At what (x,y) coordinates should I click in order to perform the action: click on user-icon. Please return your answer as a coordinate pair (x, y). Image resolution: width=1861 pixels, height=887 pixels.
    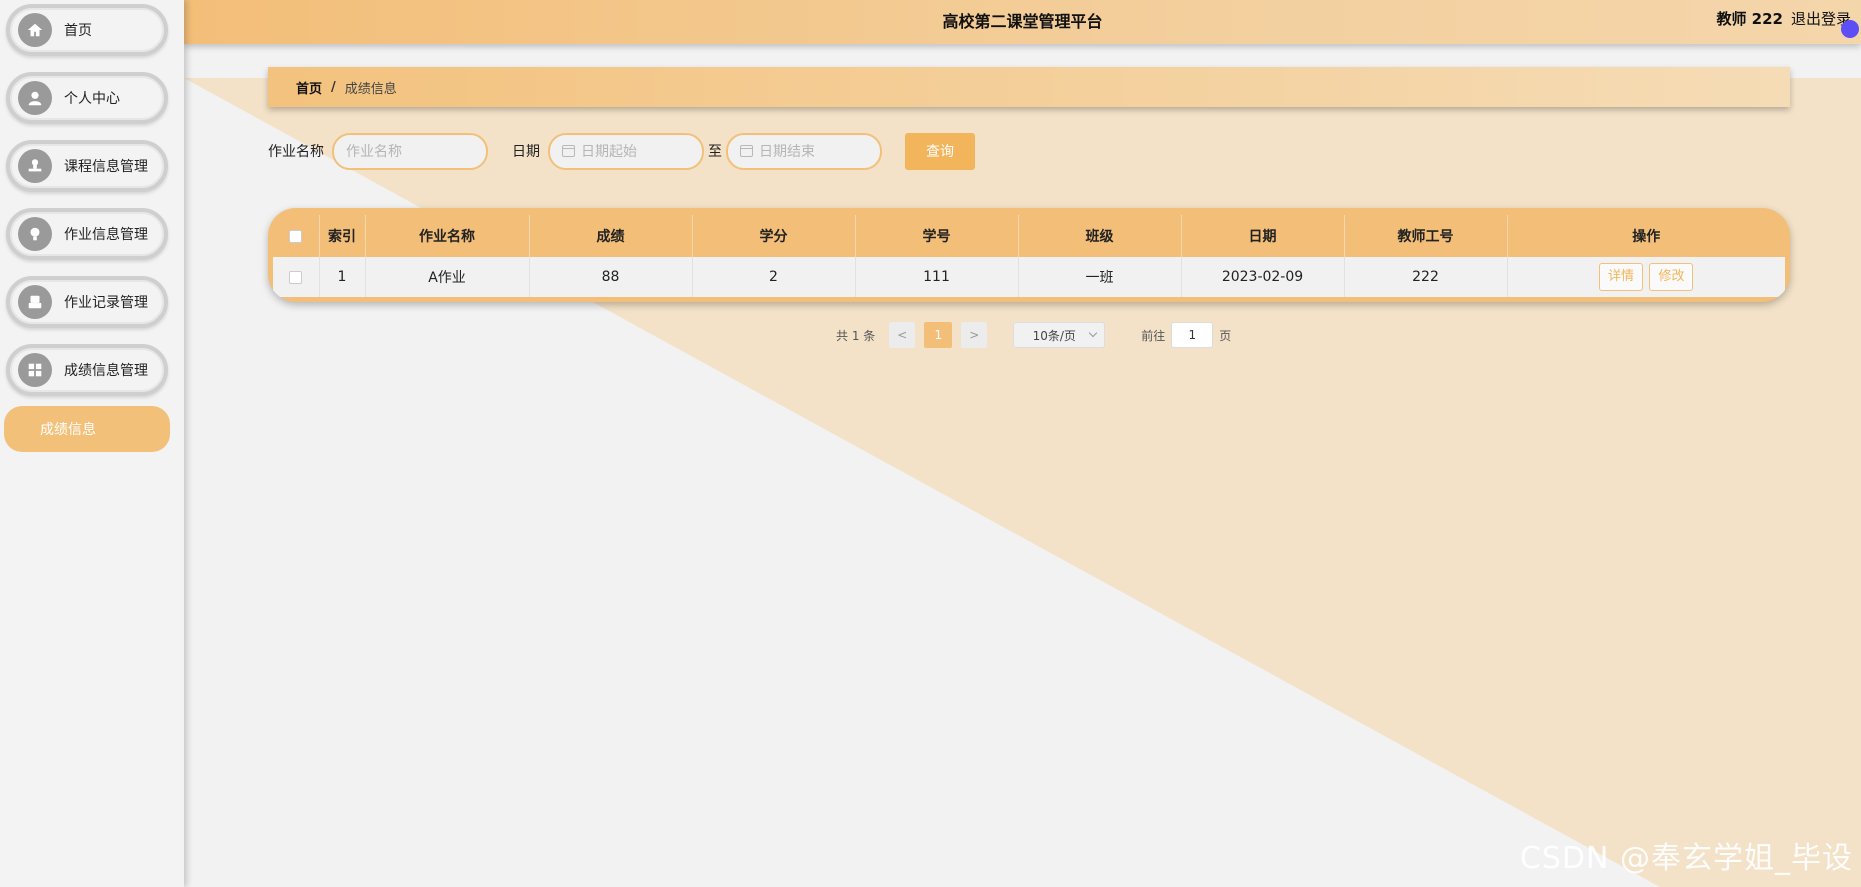
    Looking at the image, I should click on (35, 98).